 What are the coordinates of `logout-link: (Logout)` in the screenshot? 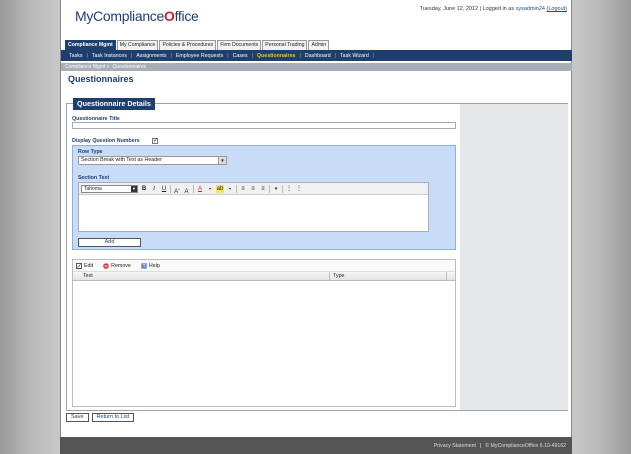 It's located at (557, 9).